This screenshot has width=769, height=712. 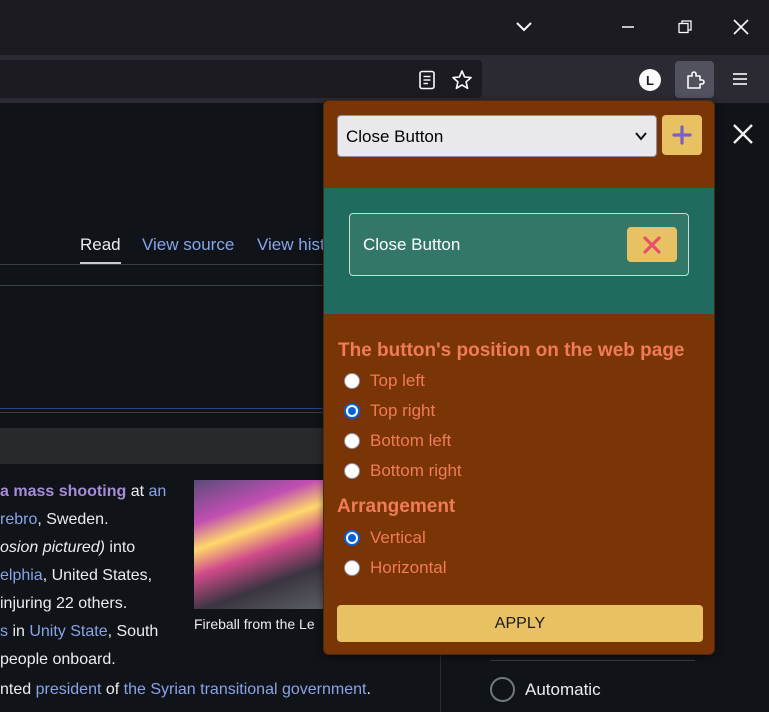 What do you see at coordinates (519, 244) in the screenshot?
I see `button-preview-card: Close Button` at bounding box center [519, 244].